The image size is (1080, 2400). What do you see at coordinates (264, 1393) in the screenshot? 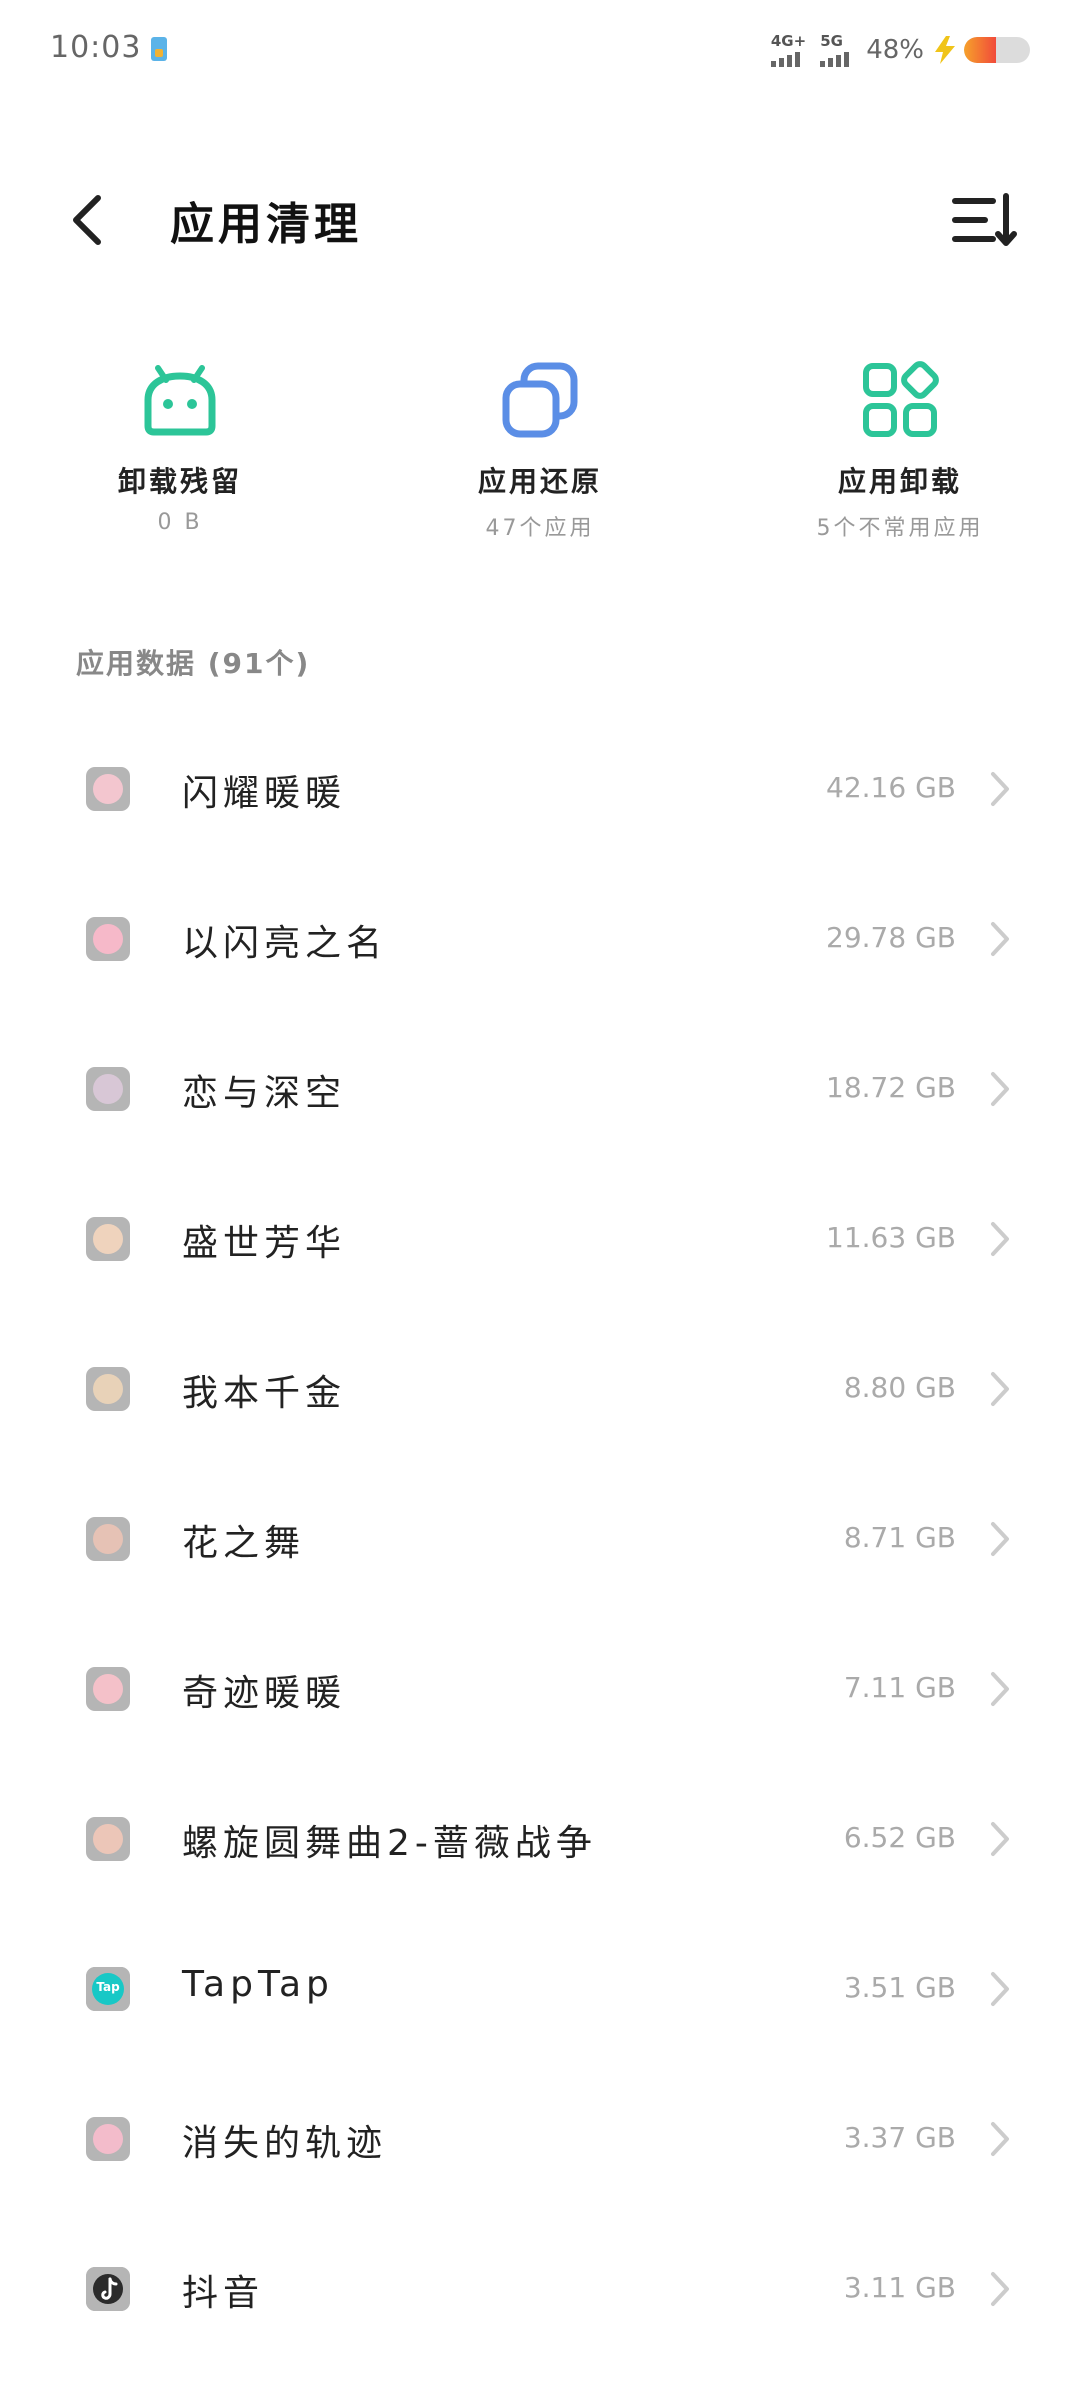
I see `app-name: 我本千金` at bounding box center [264, 1393].